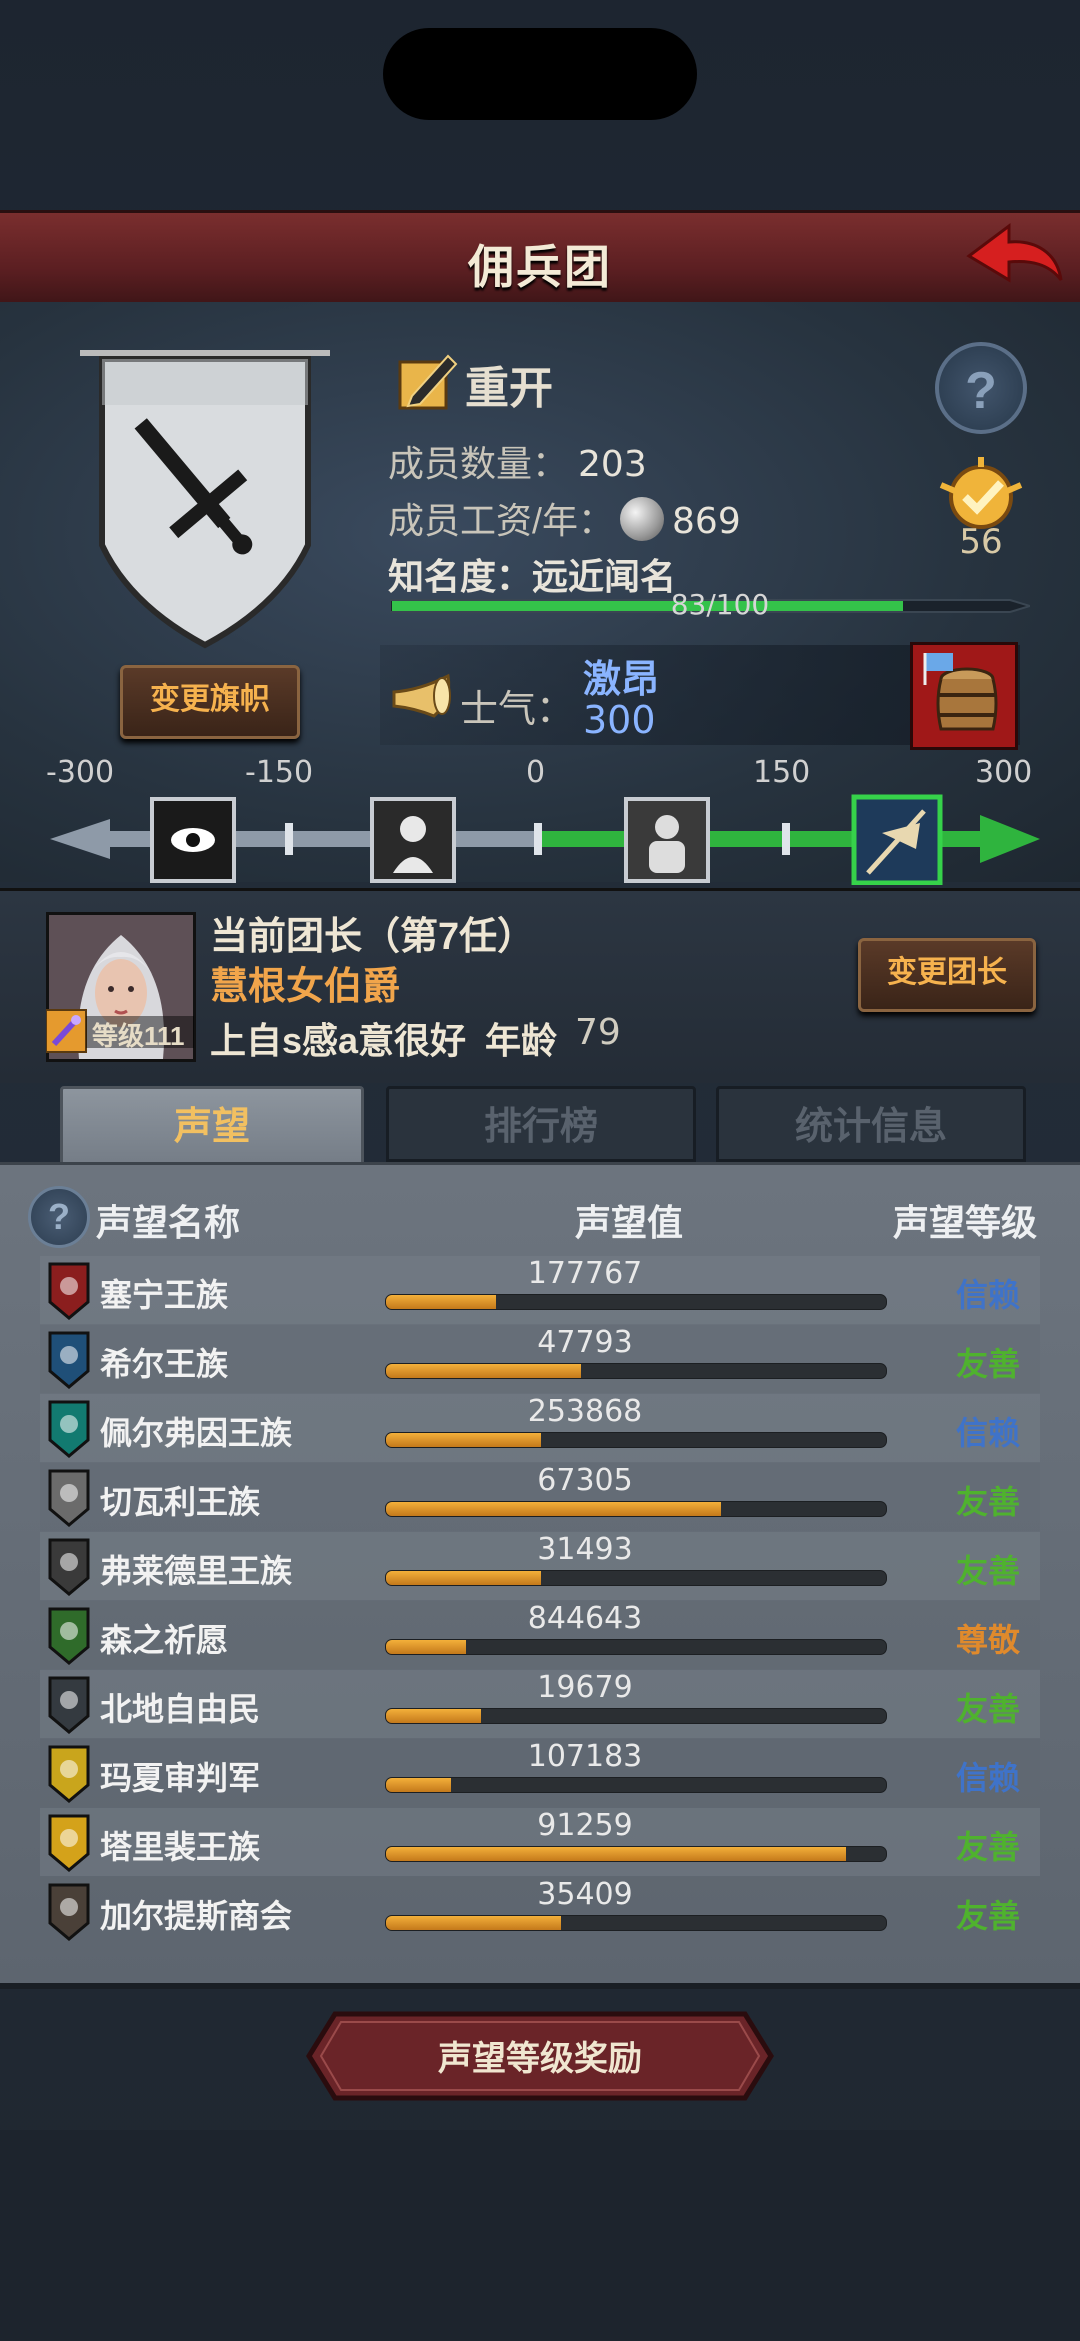  Describe the element at coordinates (168, 1222) in the screenshot. I see `column-header-name: 声望名称` at that location.